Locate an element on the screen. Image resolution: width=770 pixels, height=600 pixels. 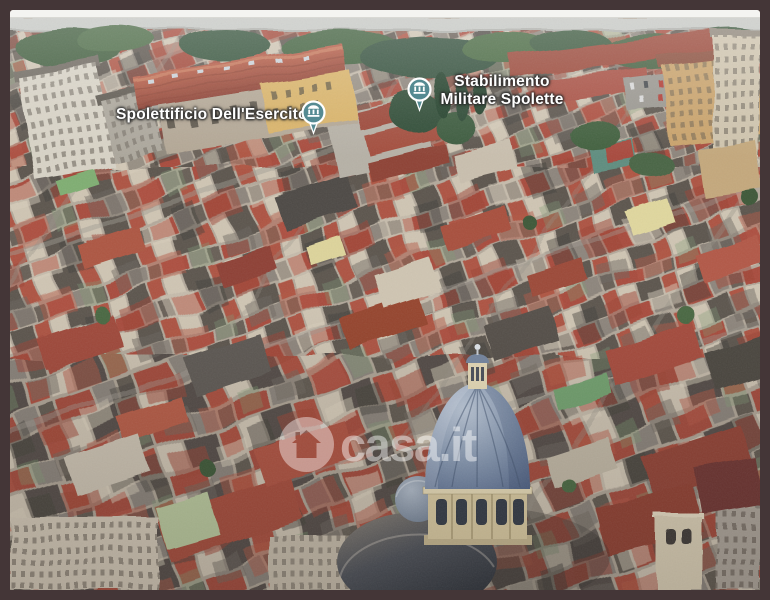
photo-top-strip is located at coordinates (385, 14).